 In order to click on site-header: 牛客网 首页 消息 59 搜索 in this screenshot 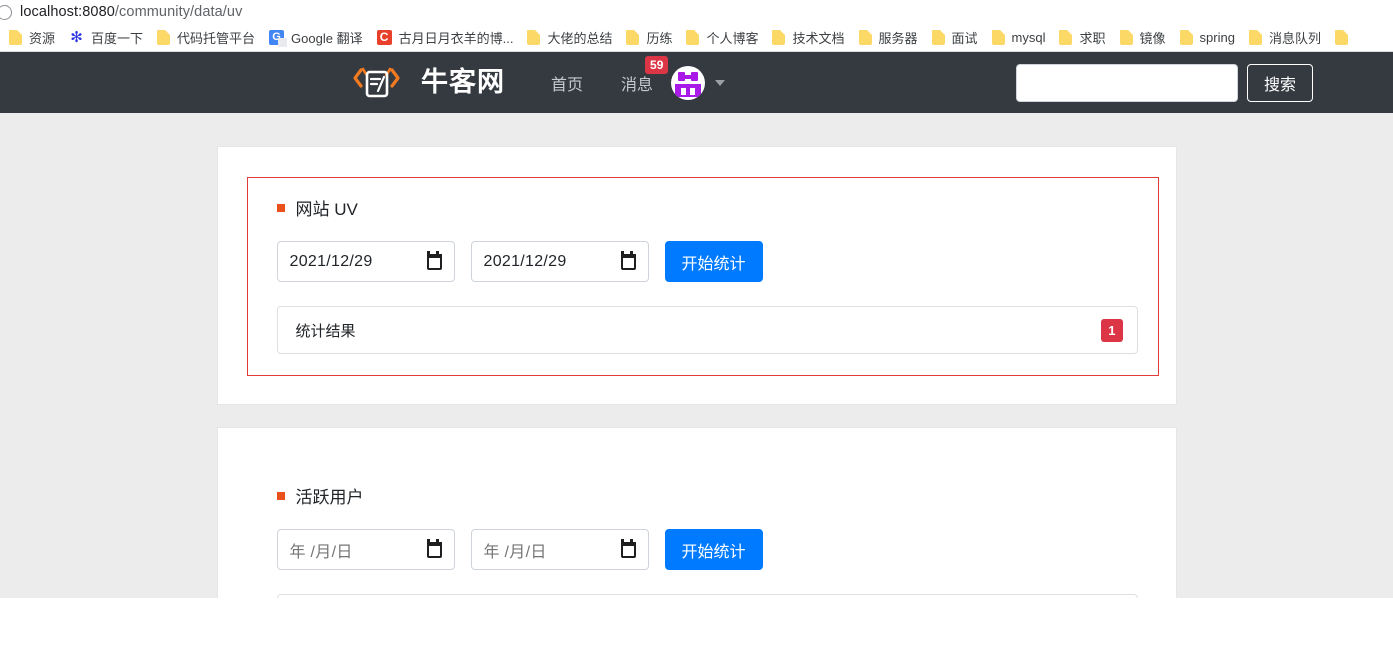, I will do `click(696, 82)`.